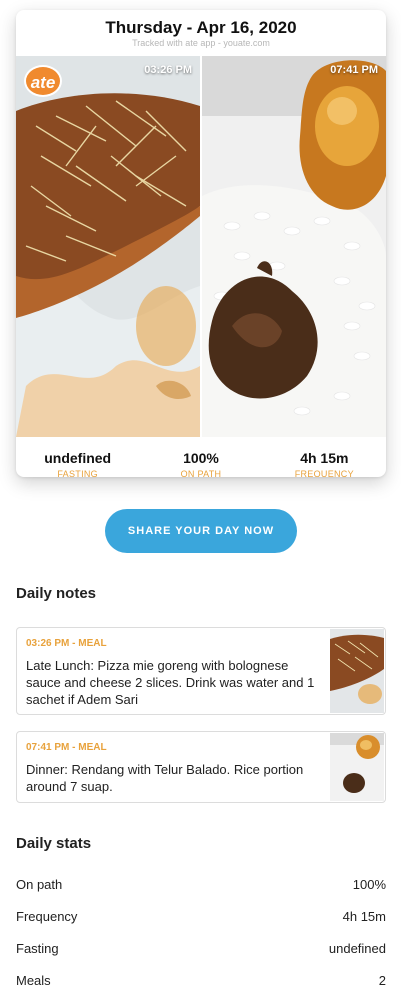 The width and height of the screenshot is (401, 1000). What do you see at coordinates (168, 70) in the screenshot?
I see `photo-time-lunch: 03:26 PM` at bounding box center [168, 70].